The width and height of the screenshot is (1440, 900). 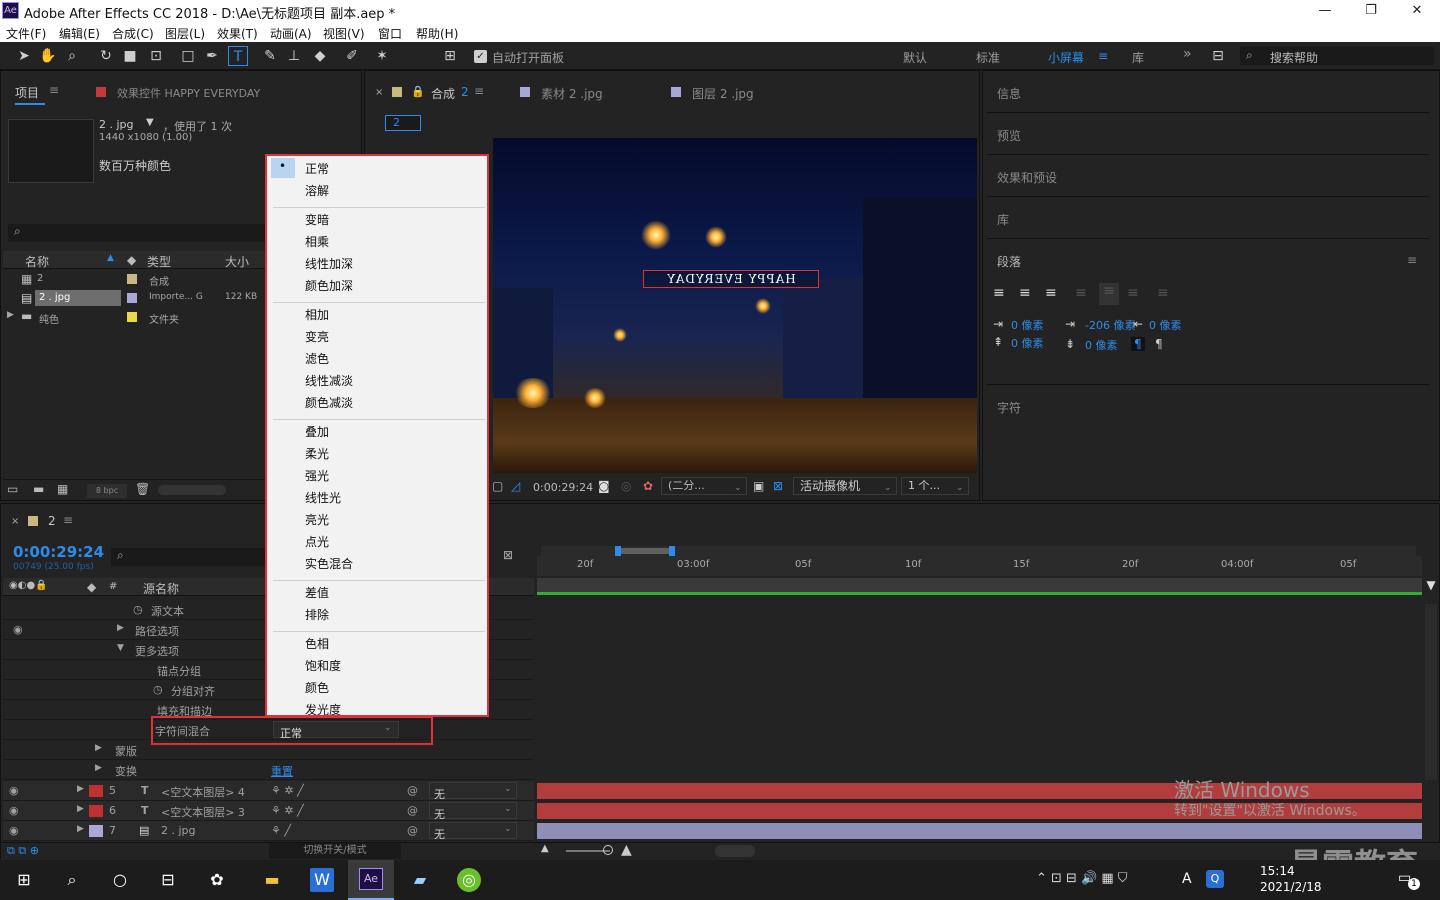 What do you see at coordinates (371, 880) in the screenshot?
I see `after-effects-taskbar-button: Ae` at bounding box center [371, 880].